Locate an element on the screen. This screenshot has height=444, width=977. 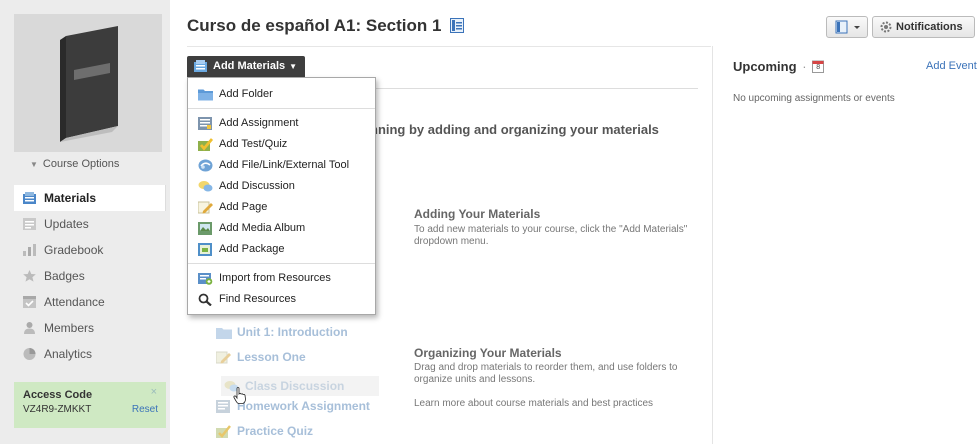
menu-item-add-page: Add Page is located at coordinates (281, 207).